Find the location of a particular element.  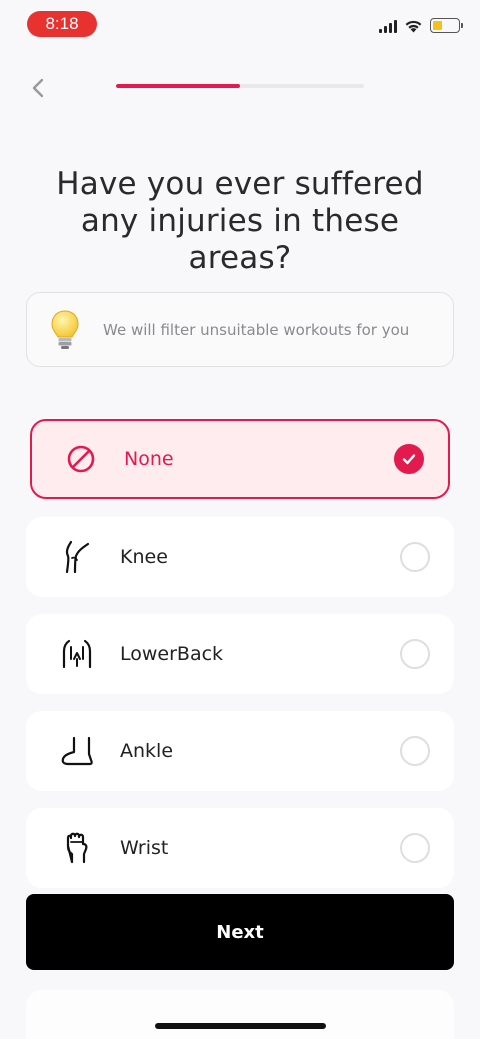

option-label: Wrist is located at coordinates (144, 848).